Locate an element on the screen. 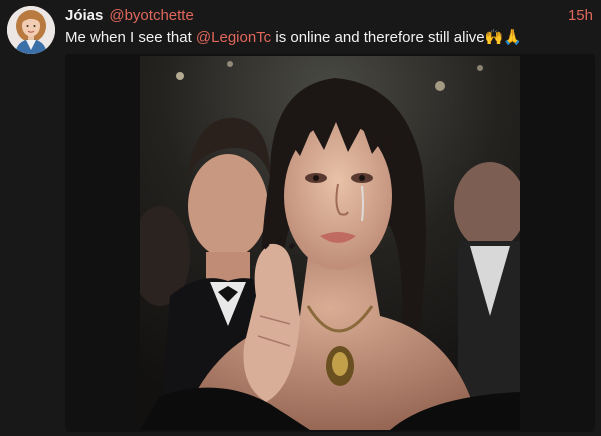  avatar-image is located at coordinates (31, 30).